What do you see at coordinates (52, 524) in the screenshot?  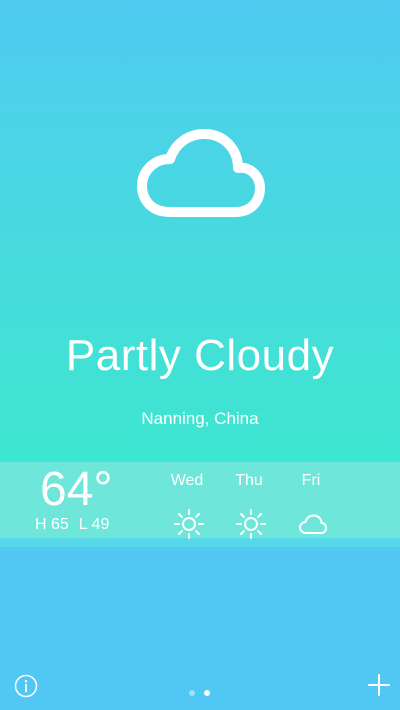 I see `high-temperature: H 65` at bounding box center [52, 524].